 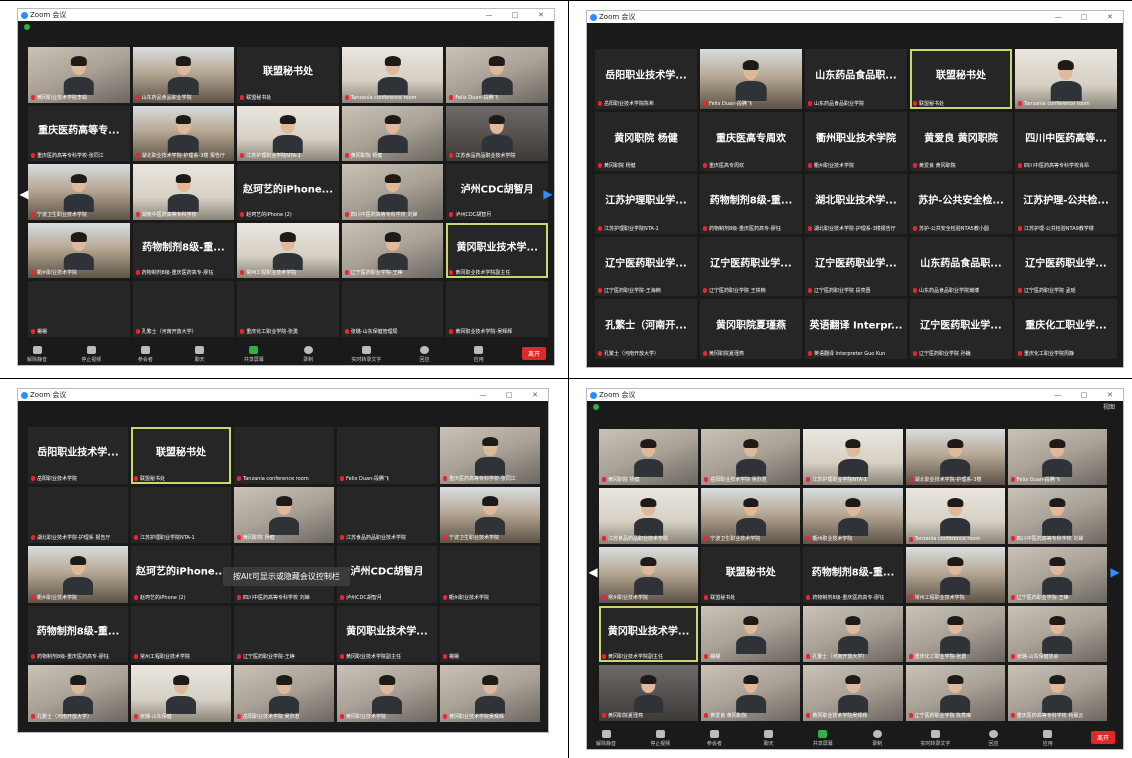 What do you see at coordinates (490, 455) in the screenshot?
I see `participant-tile: 重庆医药高等专科学校-张同江` at bounding box center [490, 455].